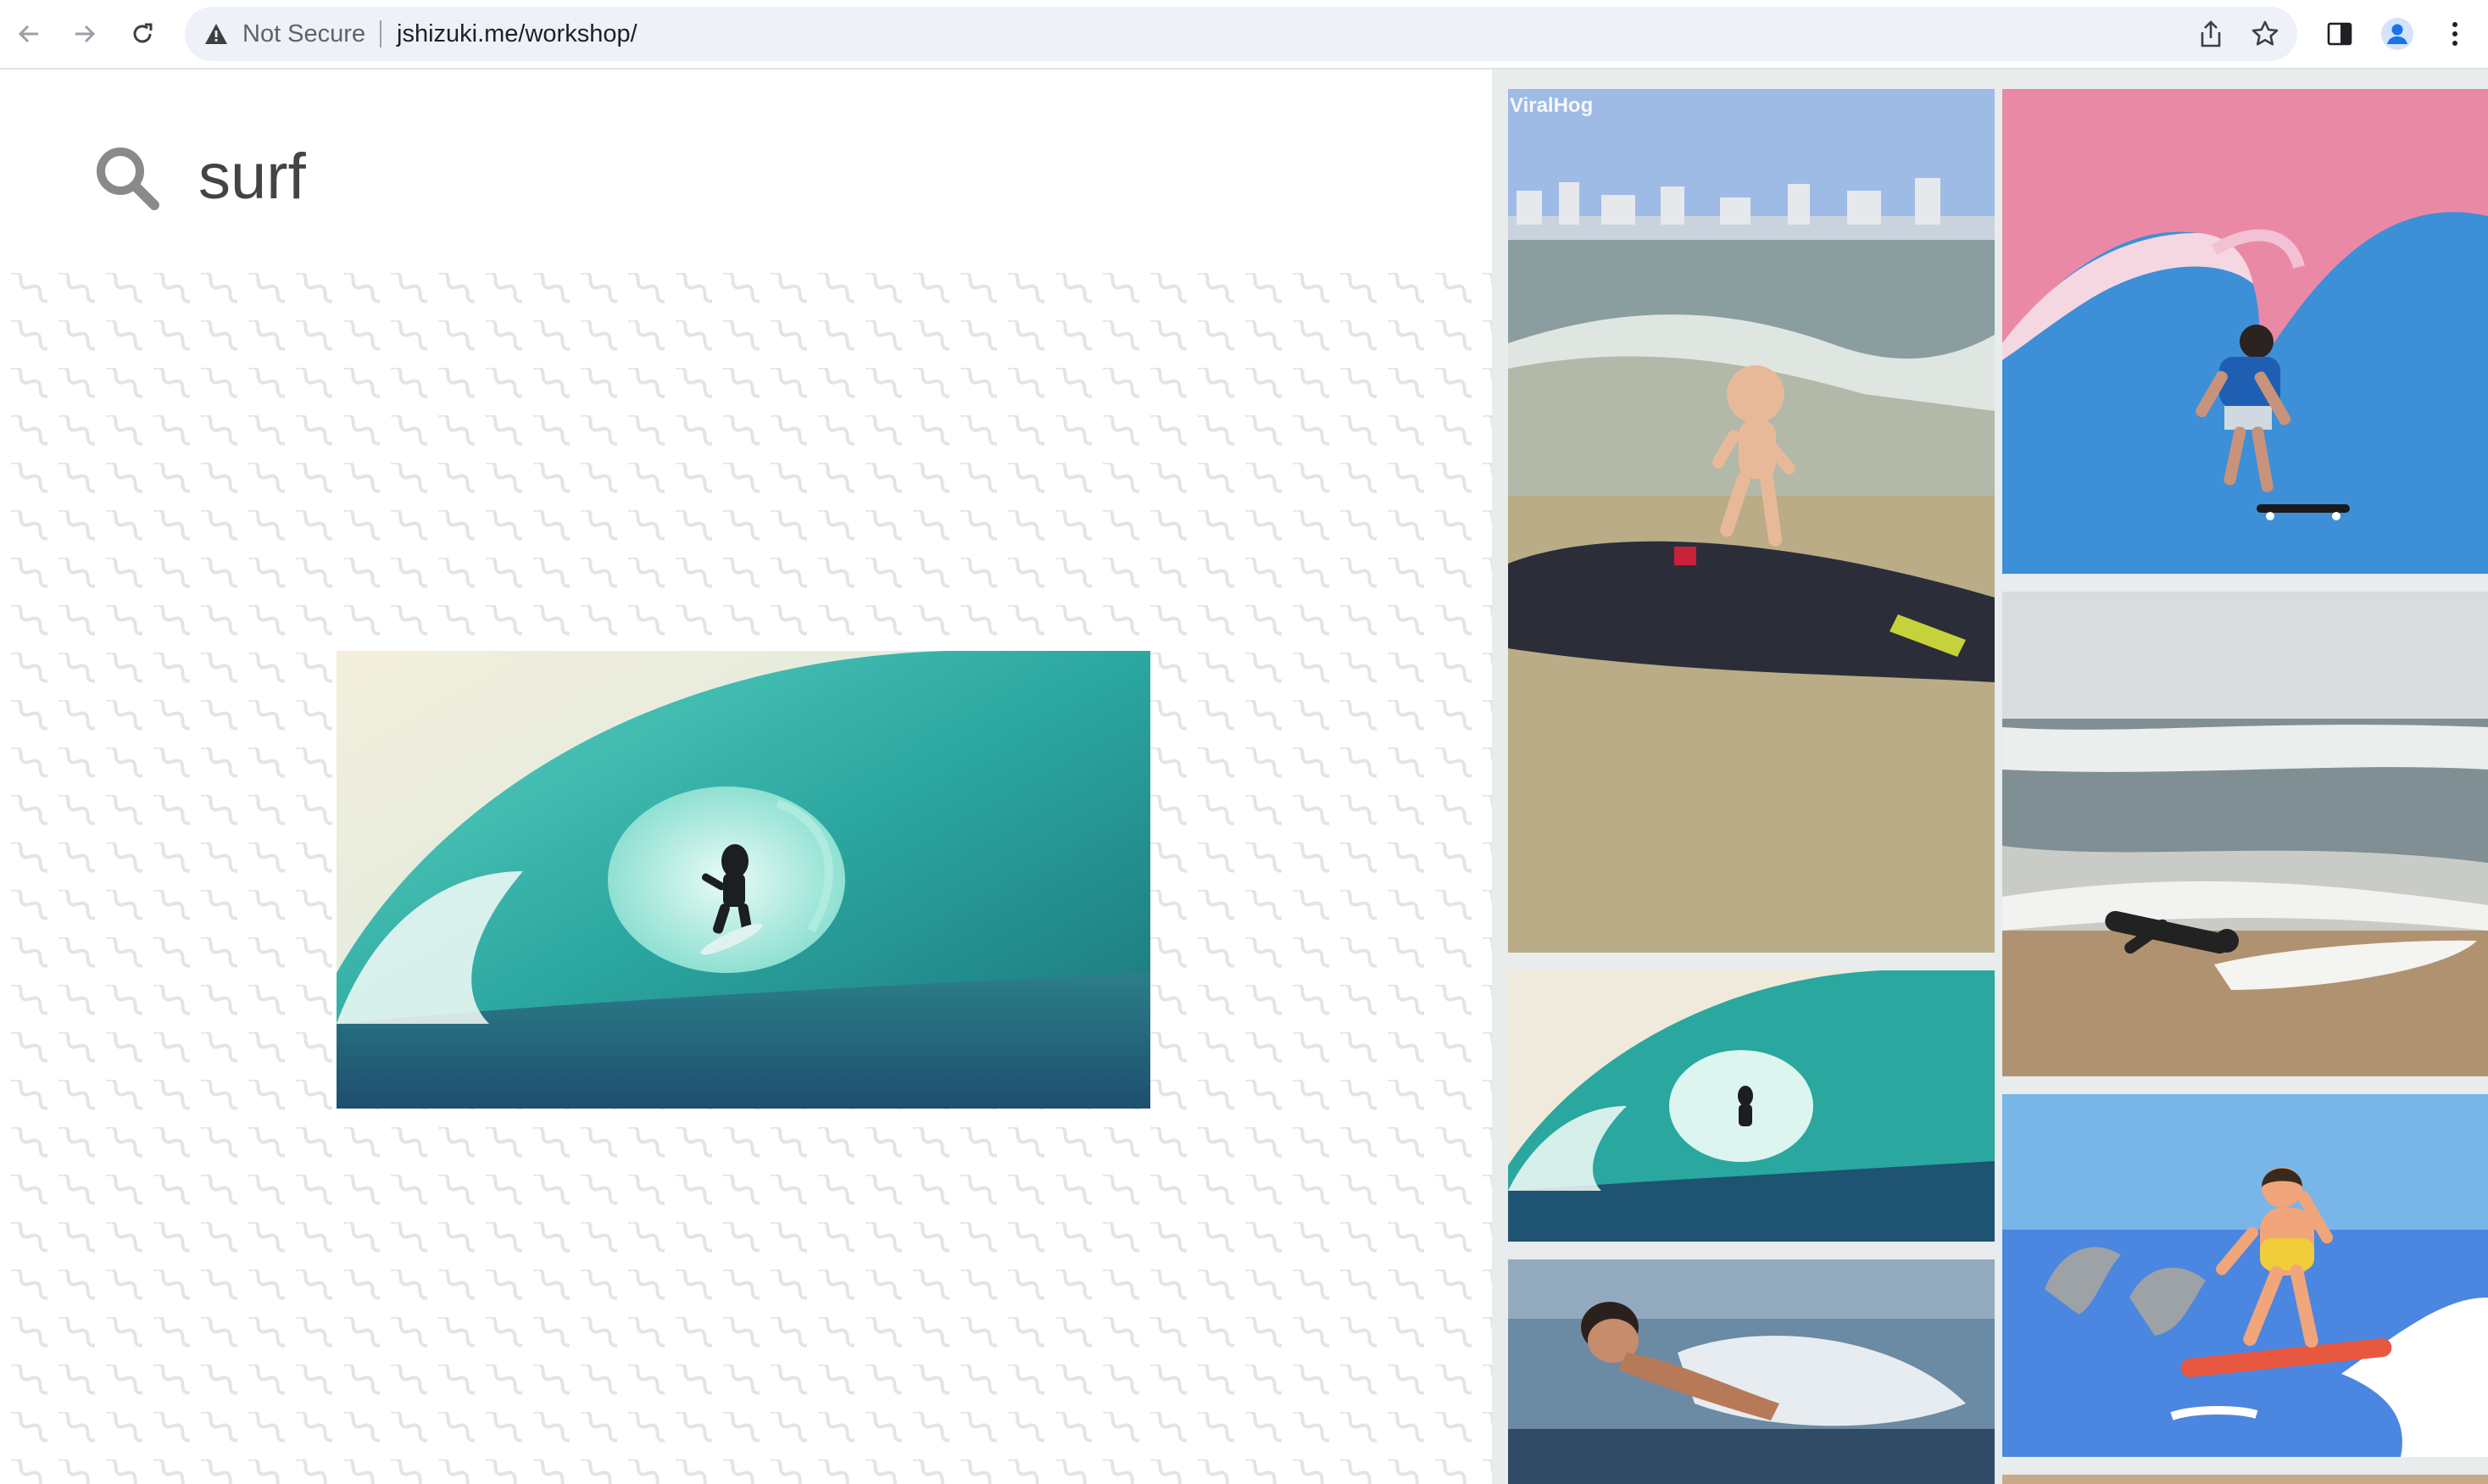 This screenshot has height=1484, width=2488. What do you see at coordinates (1751, 521) in the screenshot?
I see `gallery-tile-1: ViralHog` at bounding box center [1751, 521].